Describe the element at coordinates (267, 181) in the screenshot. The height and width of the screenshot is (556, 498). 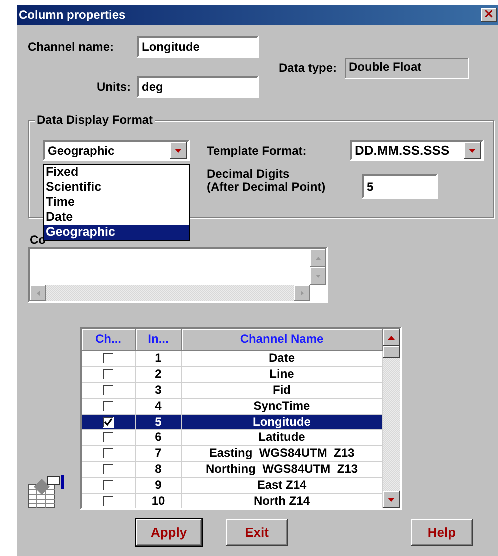
I see `field-label: Decimal Digits (After Decimal Point)` at that location.